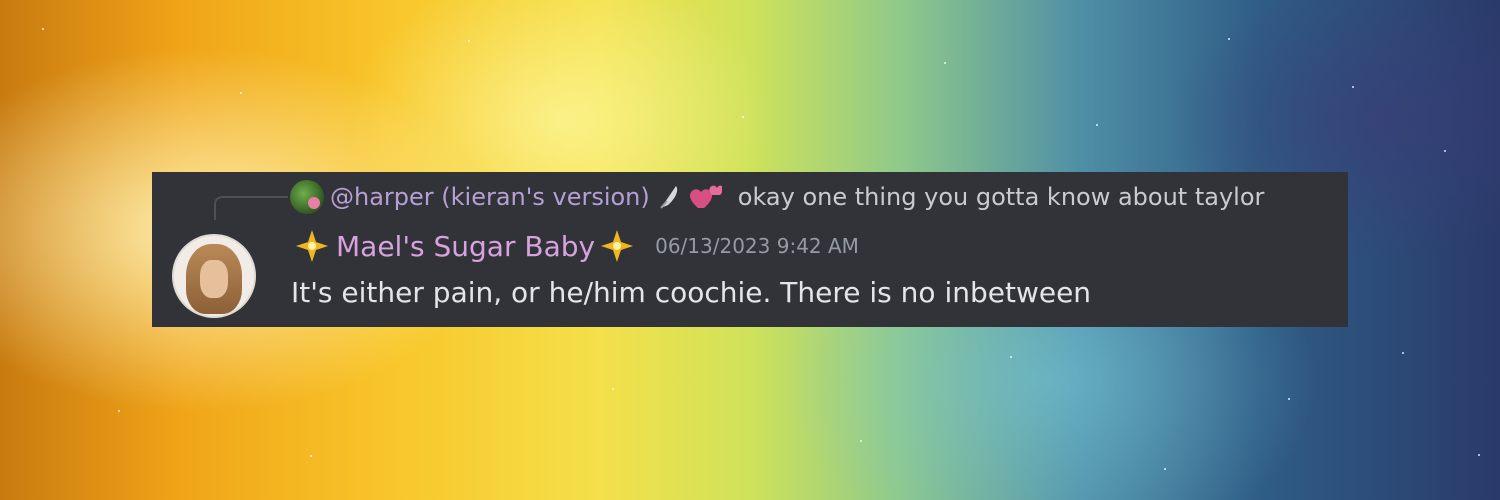  Describe the element at coordinates (705, 196) in the screenshot. I see `hearts-icon` at that location.